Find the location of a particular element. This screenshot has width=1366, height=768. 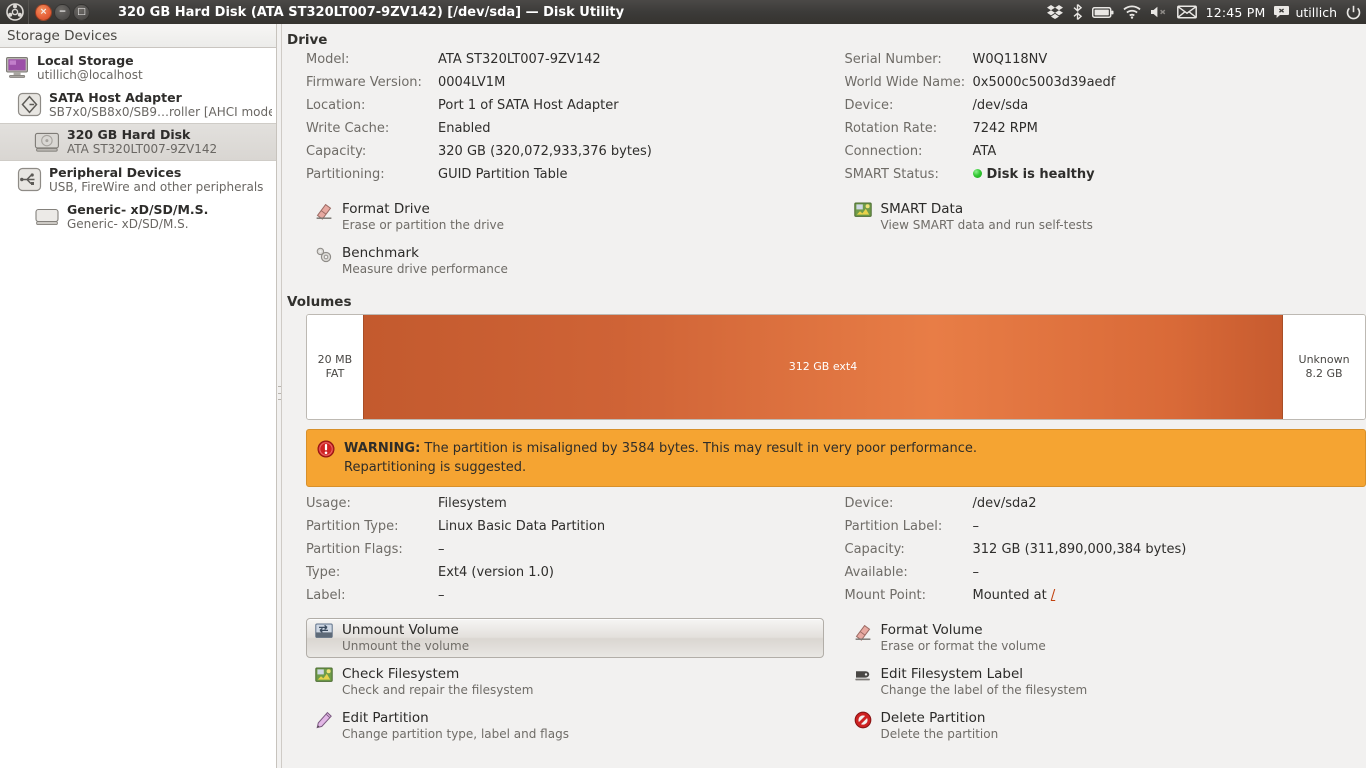

tray-clock: 12:45 PM is located at coordinates (1236, 12).